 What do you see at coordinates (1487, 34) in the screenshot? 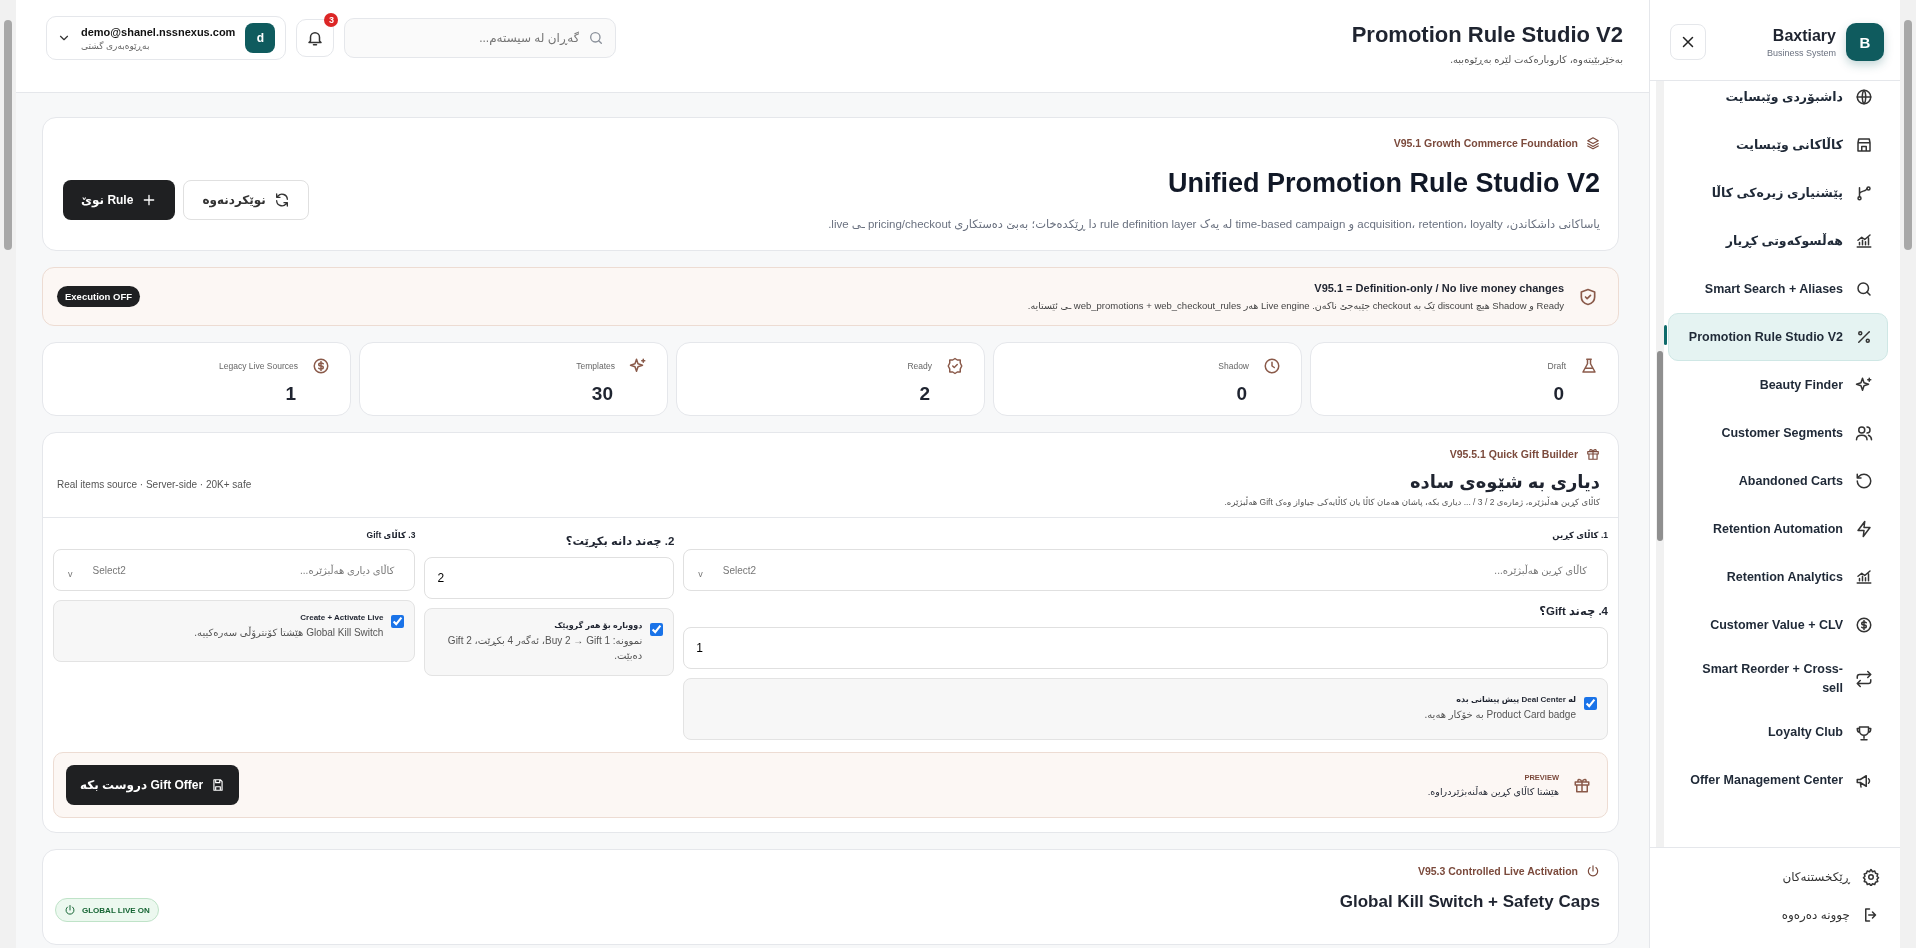
I see `page-title: Promotion Rule Studio V2` at bounding box center [1487, 34].